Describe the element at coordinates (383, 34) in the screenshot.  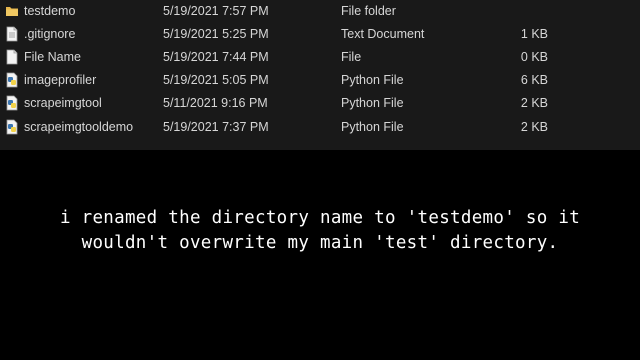
I see `file-type: Text Document` at that location.